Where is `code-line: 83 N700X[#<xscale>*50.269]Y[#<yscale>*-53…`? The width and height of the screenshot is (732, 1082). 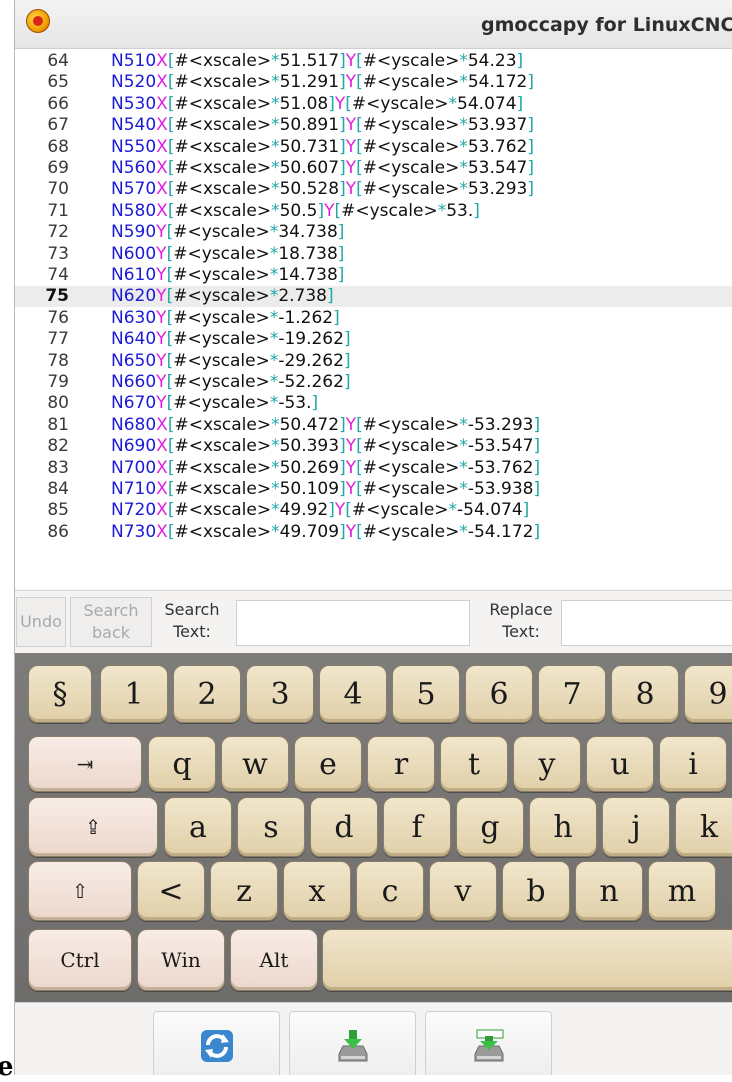
code-line: 83 N700X[#<xscale>*50.269]Y[#<yscale>*-53… is located at coordinates (373, 468).